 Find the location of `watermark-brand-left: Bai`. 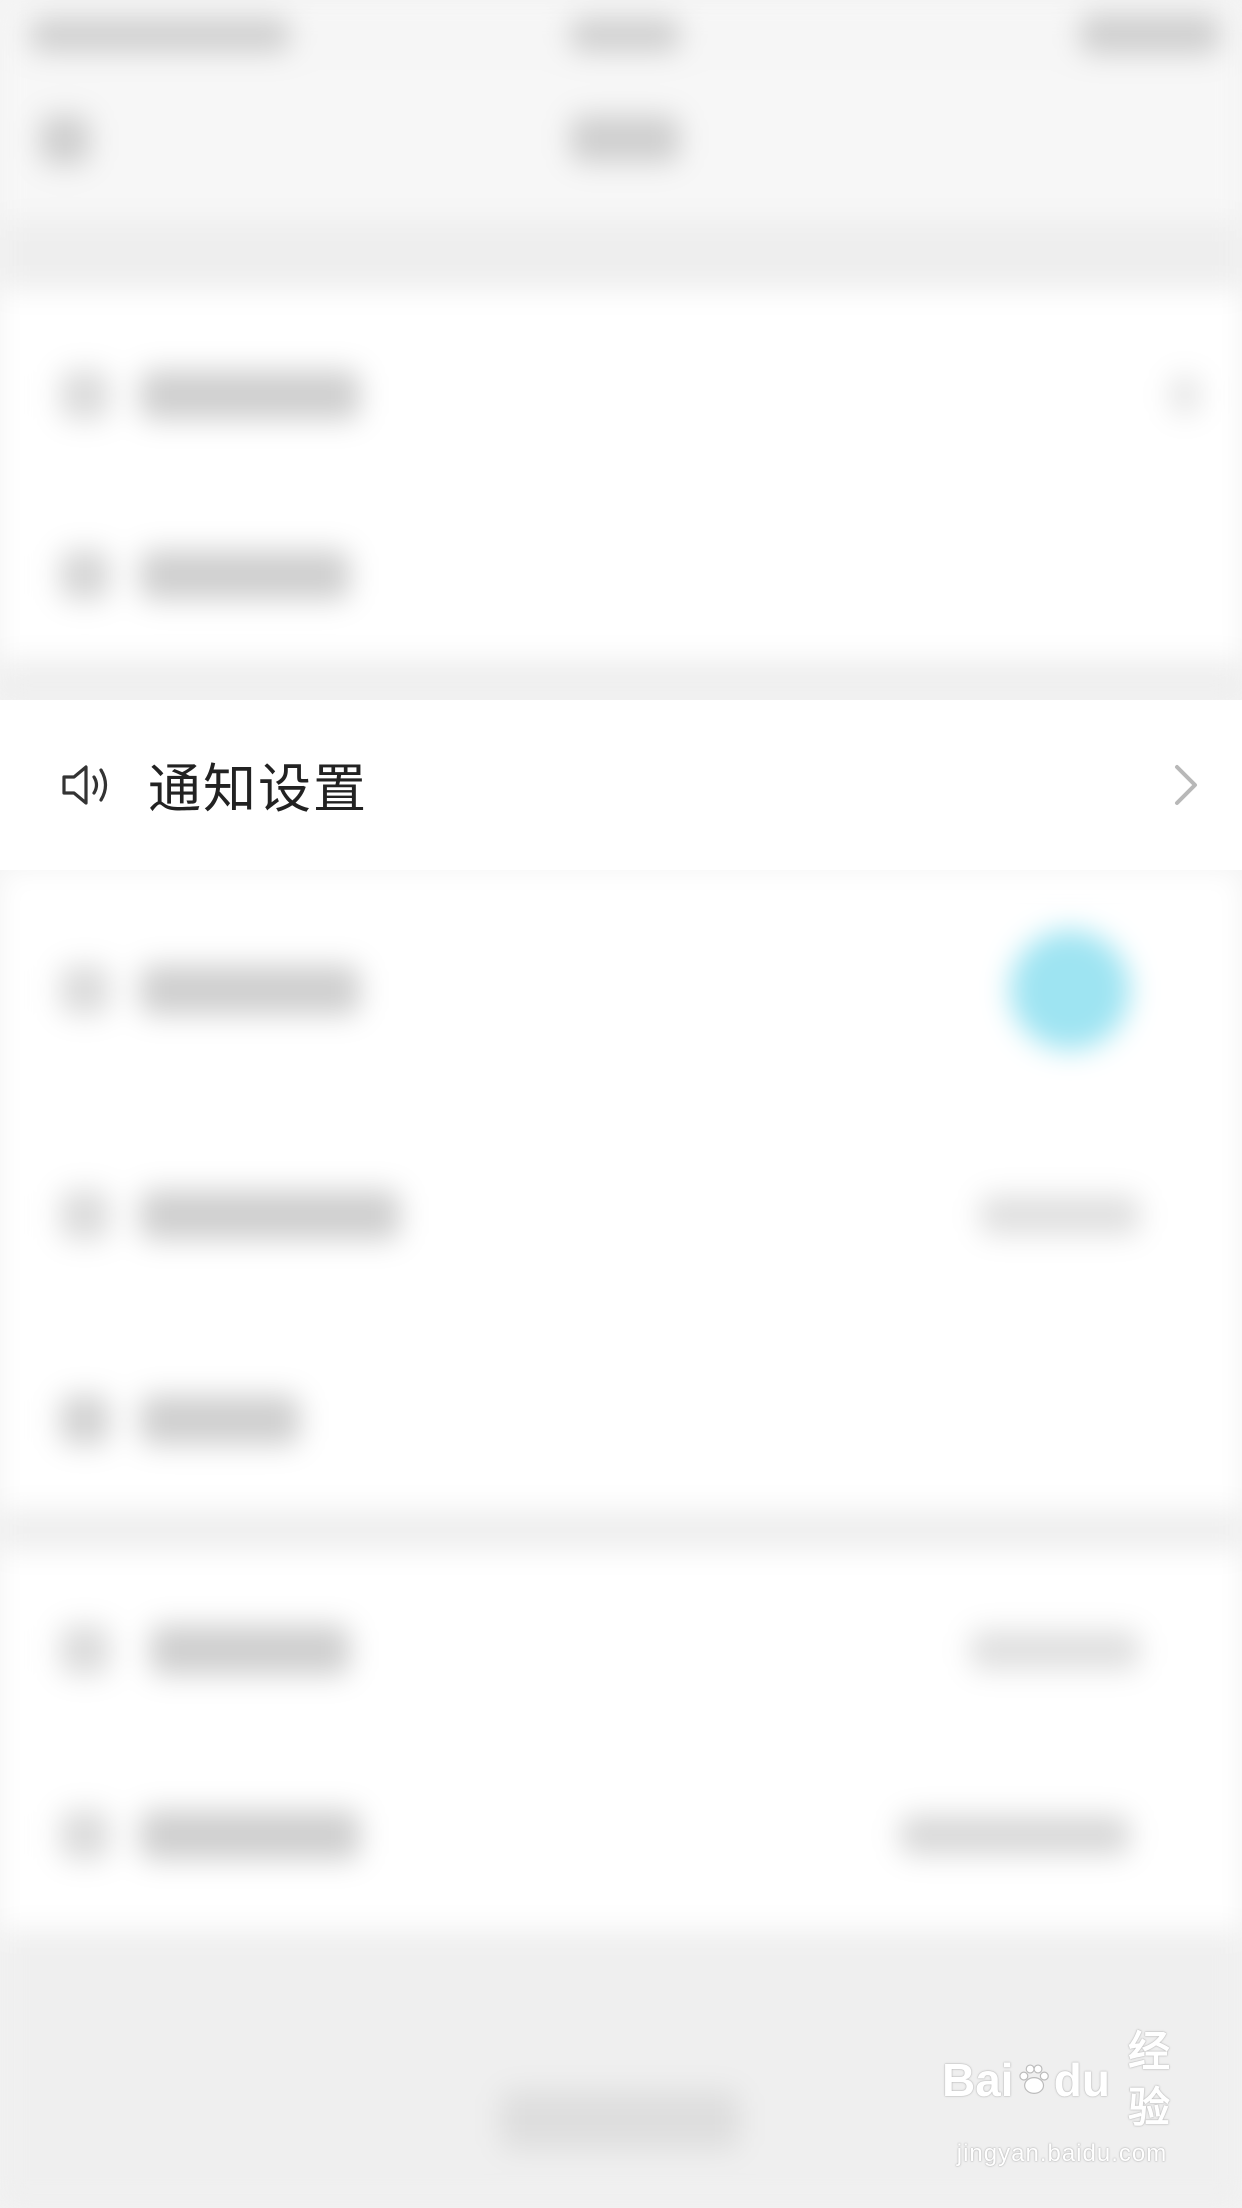

watermark-brand-left: Bai is located at coordinates (978, 2080).